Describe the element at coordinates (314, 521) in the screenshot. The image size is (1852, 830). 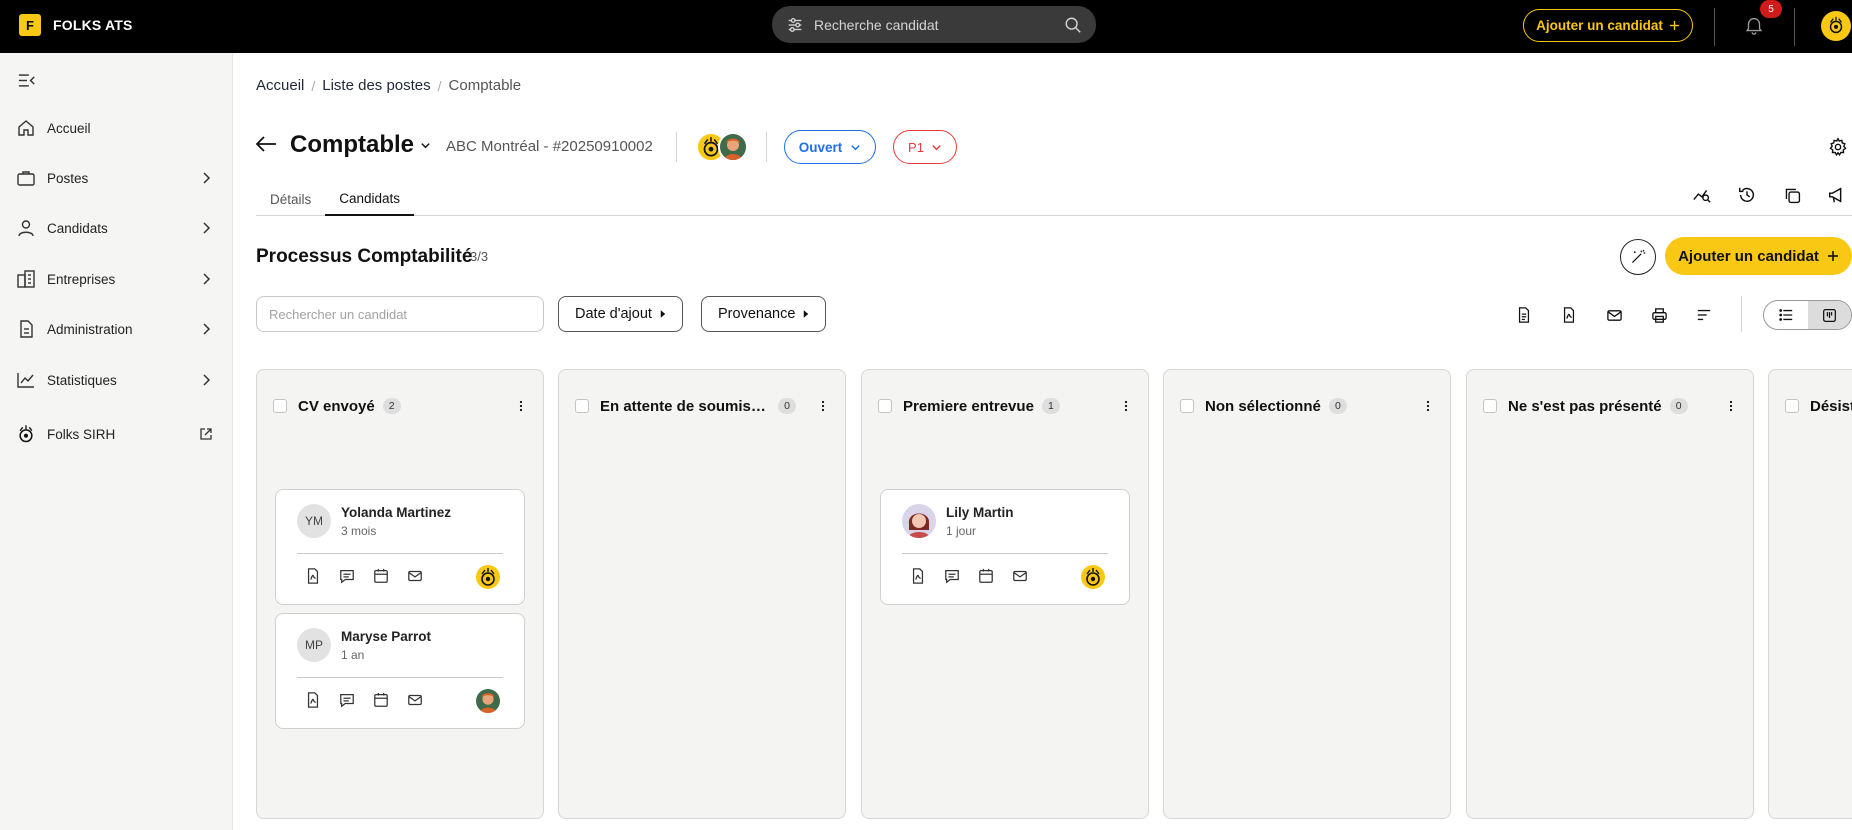
I see `avatar: YM` at that location.